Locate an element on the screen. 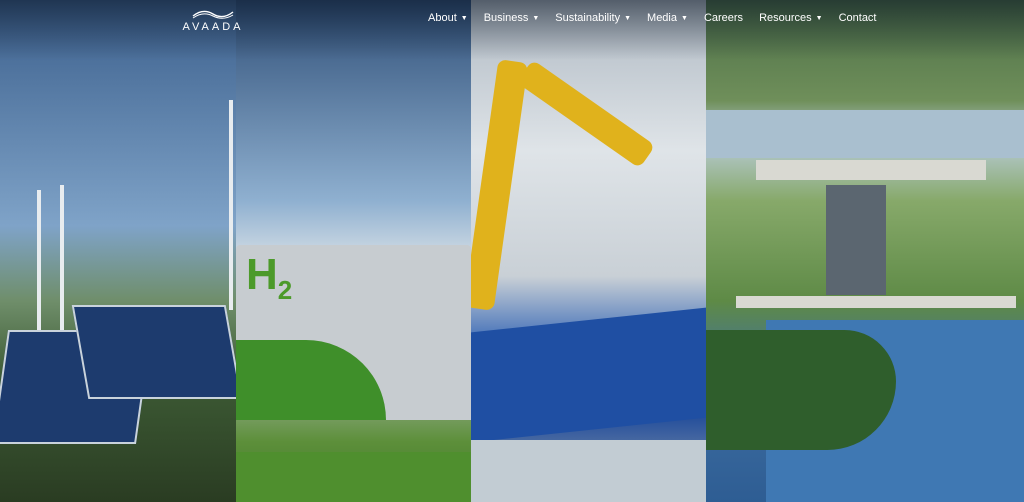  nav-label: About is located at coordinates (442, 18).